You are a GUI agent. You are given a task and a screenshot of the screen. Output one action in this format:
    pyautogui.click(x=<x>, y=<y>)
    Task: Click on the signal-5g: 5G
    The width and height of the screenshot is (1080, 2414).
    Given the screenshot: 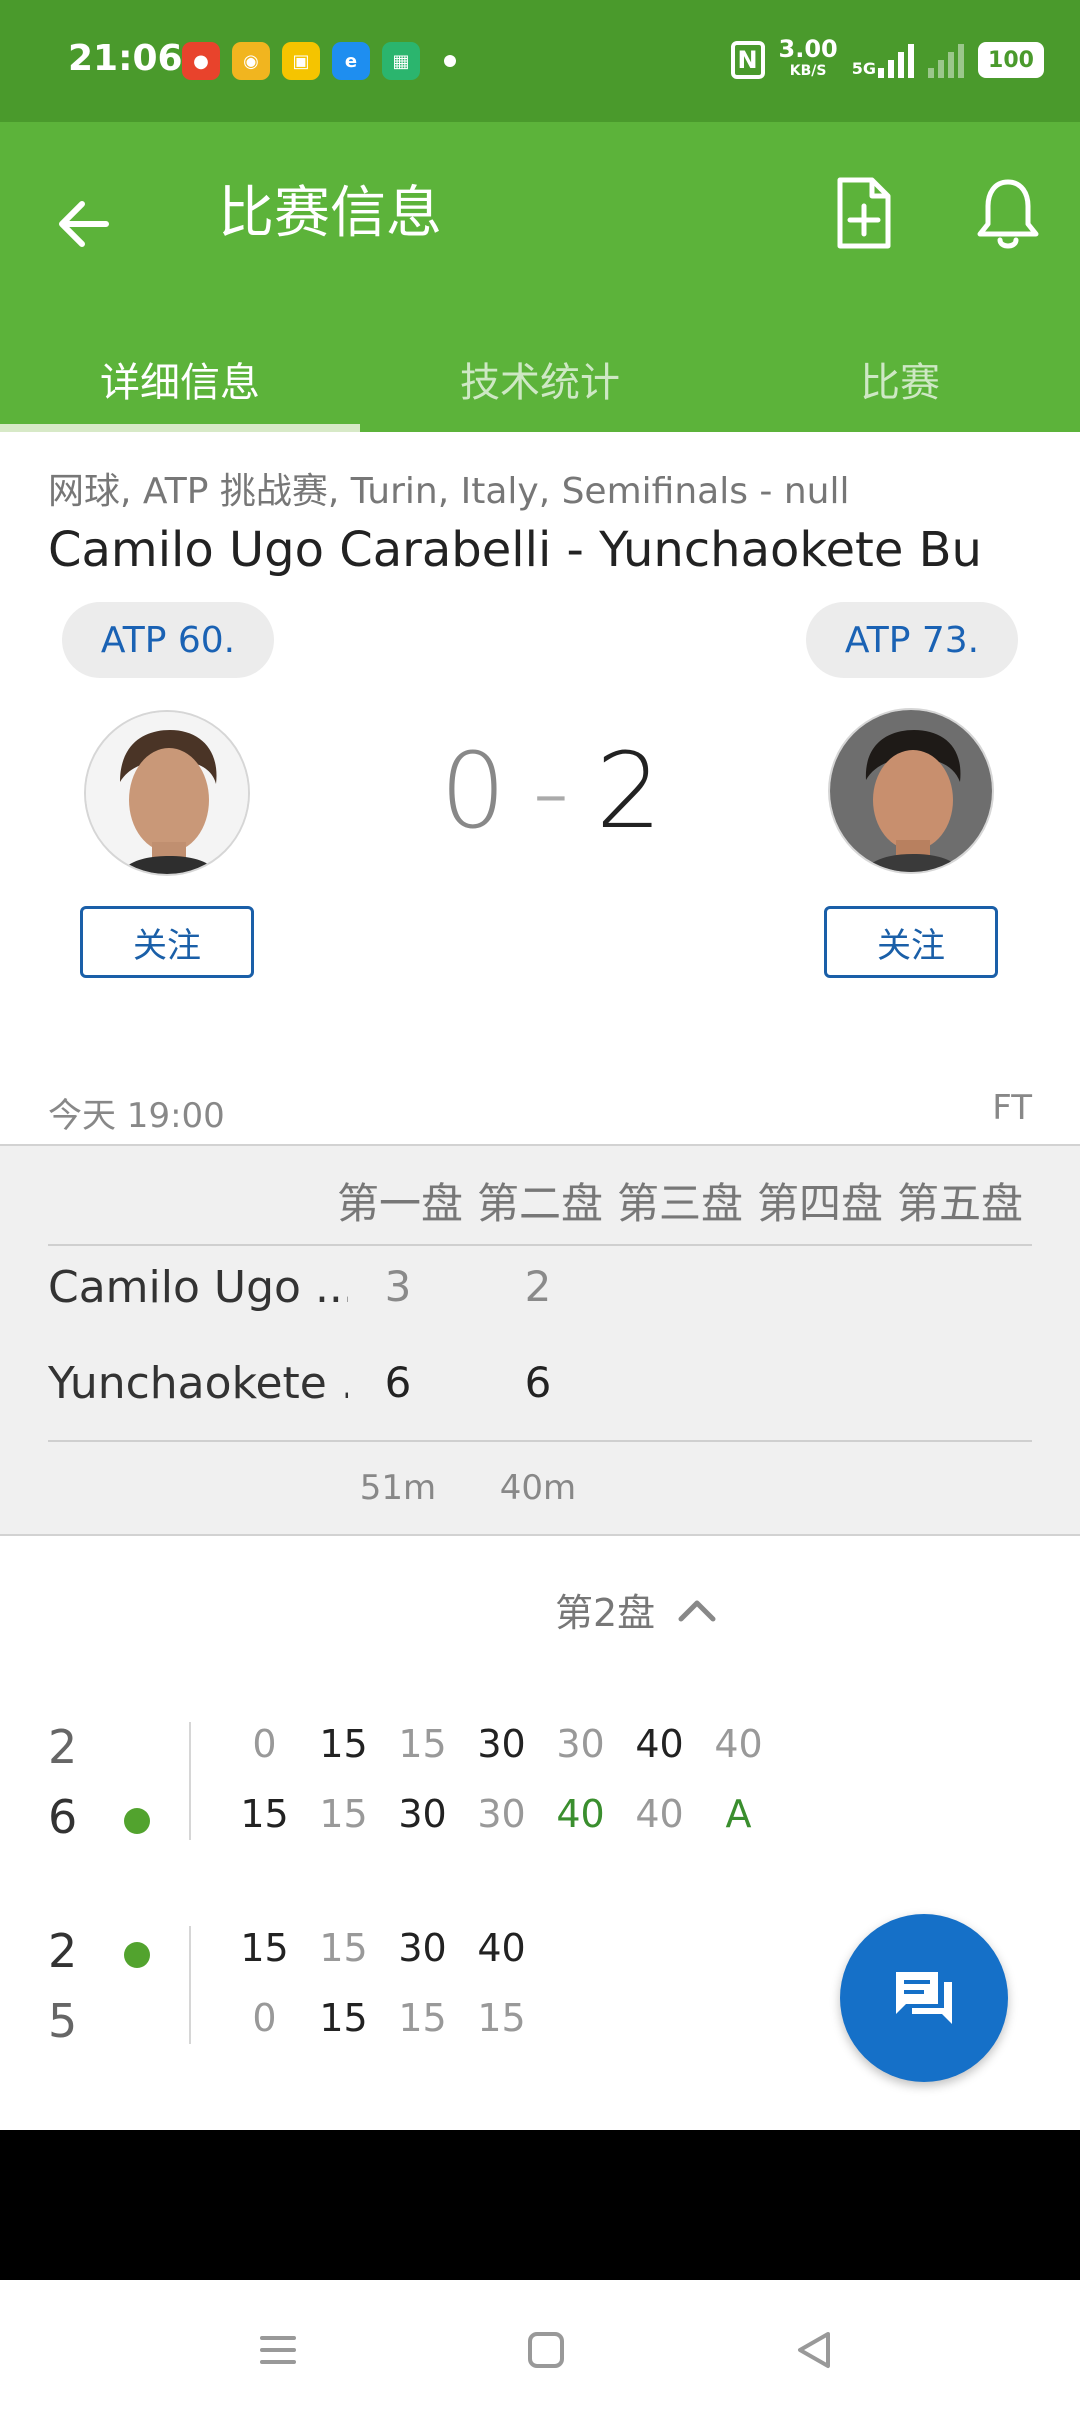 What is the action you would take?
    pyautogui.click(x=883, y=60)
    